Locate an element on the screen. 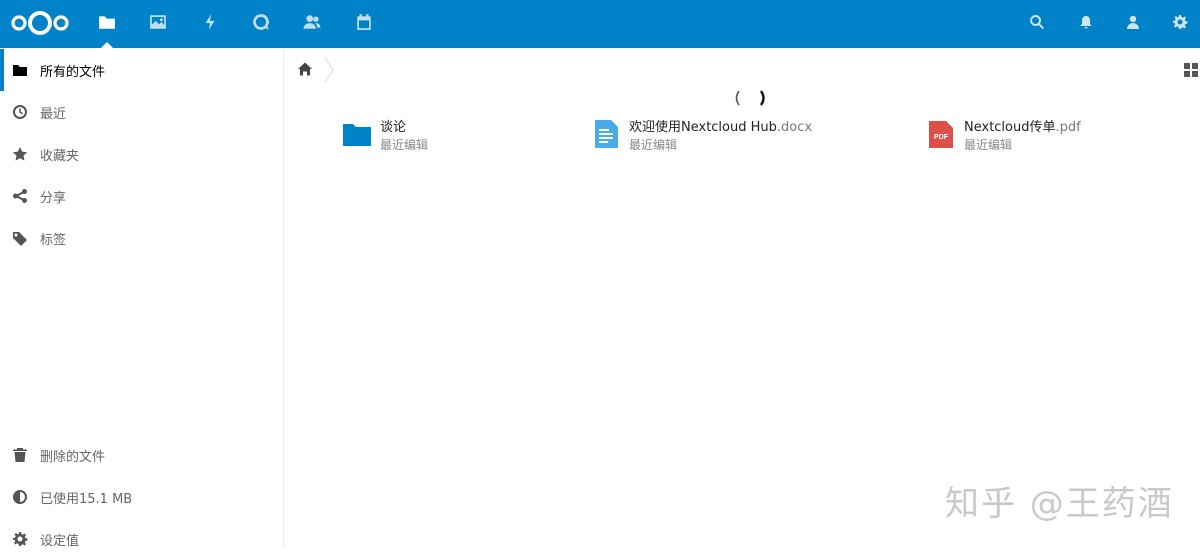 The height and width of the screenshot is (560, 1200). notifications-button is located at coordinates (1086, 24).